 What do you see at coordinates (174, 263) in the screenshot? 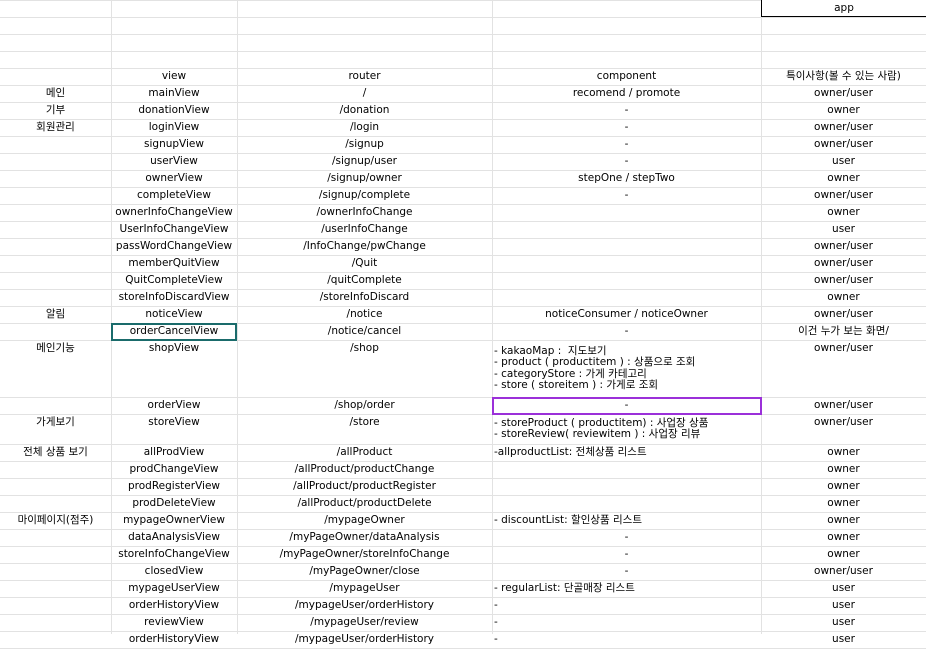
I see `view-cell: memberQuitView` at bounding box center [174, 263].